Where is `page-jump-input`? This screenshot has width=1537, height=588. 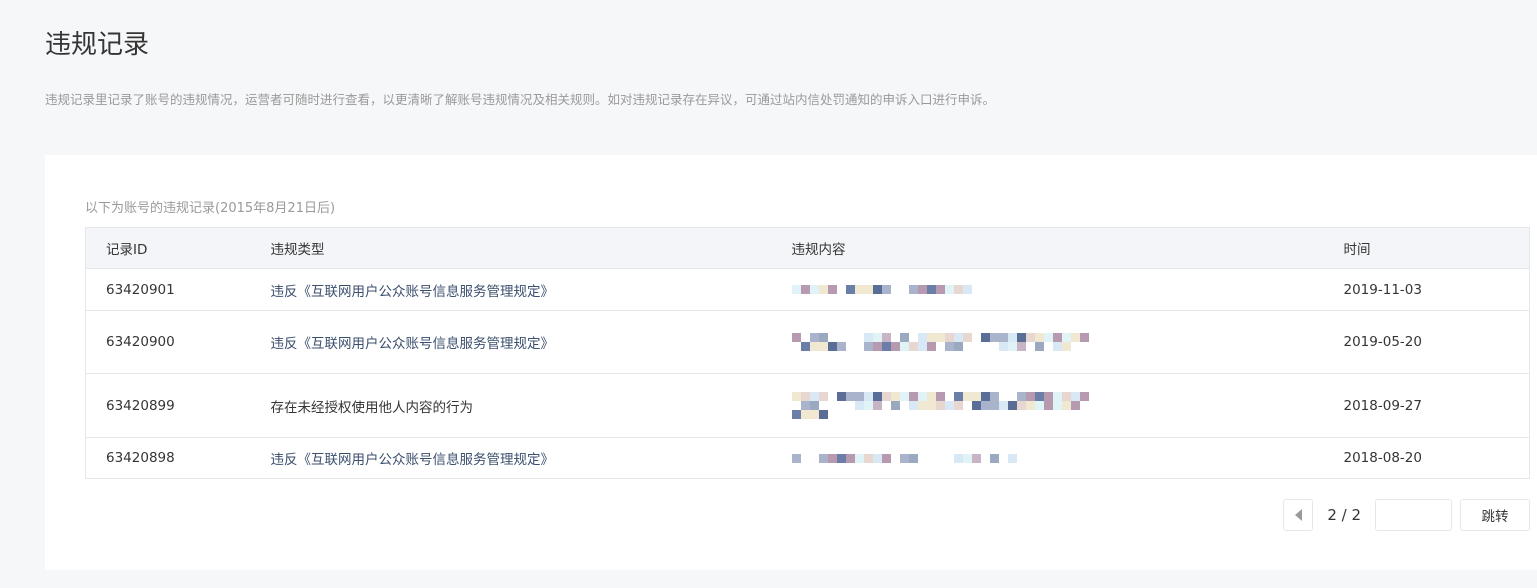 page-jump-input is located at coordinates (1413, 515).